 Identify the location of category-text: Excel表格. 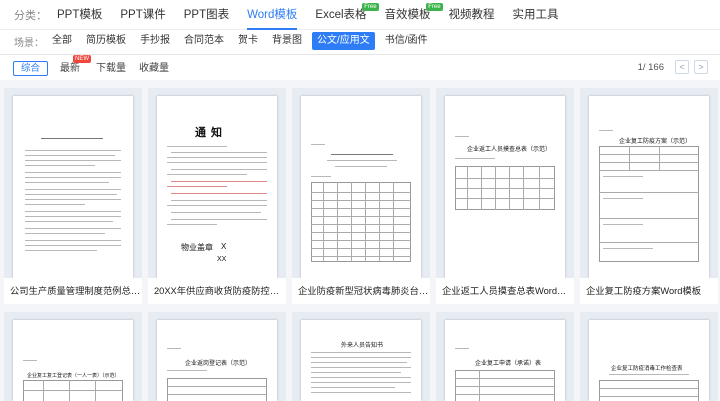
(341, 14).